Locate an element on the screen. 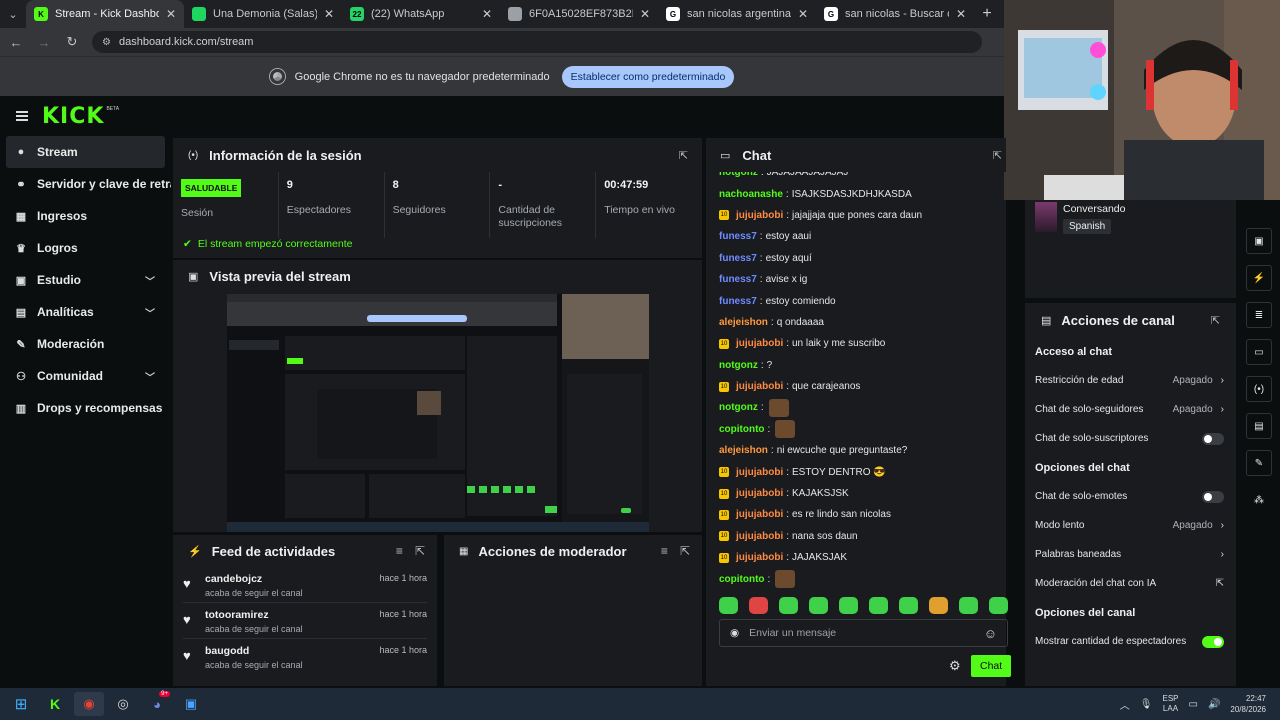 This screenshot has height=720, width=1280. sidebar-item: ● Stream is located at coordinates (85, 152).